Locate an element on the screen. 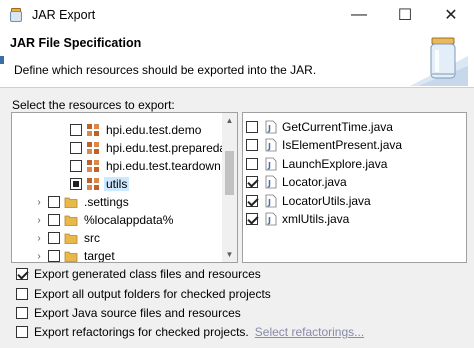 The height and width of the screenshot is (348, 474). window-title: JAR Export is located at coordinates (64, 15).